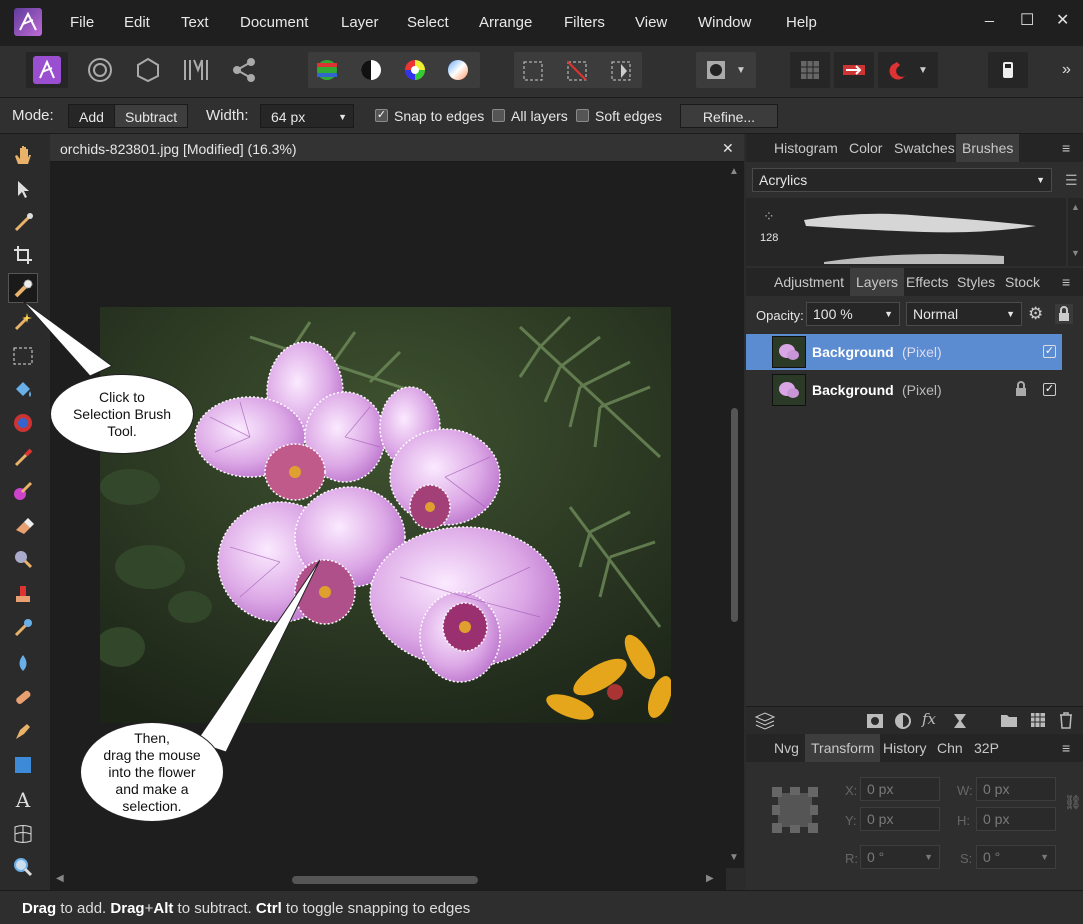  Describe the element at coordinates (900, 857) in the screenshot. I see `rotation-field: 0 ° ▼` at that location.